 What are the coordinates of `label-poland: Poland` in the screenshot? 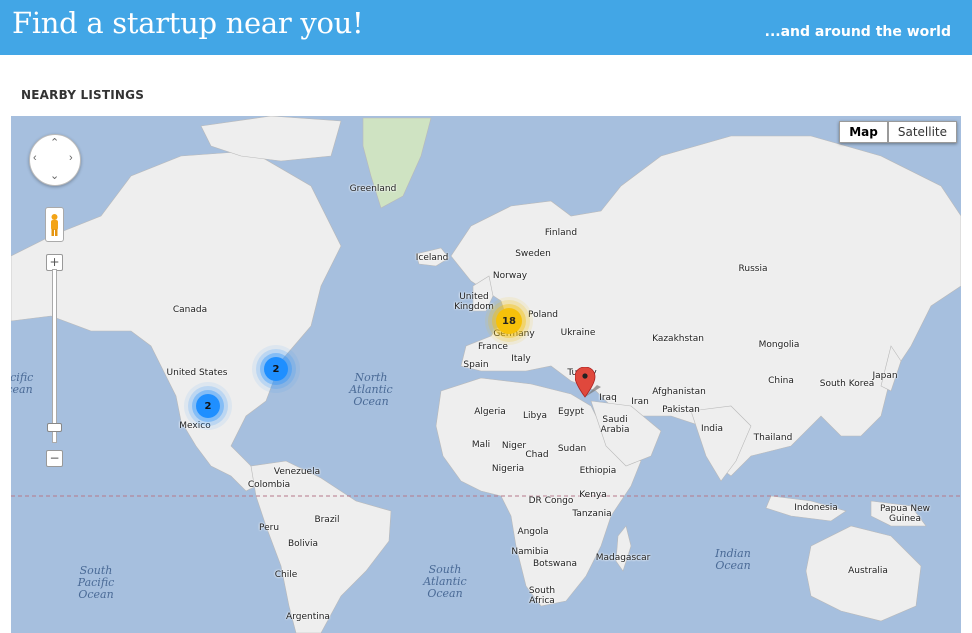 It's located at (543, 315).